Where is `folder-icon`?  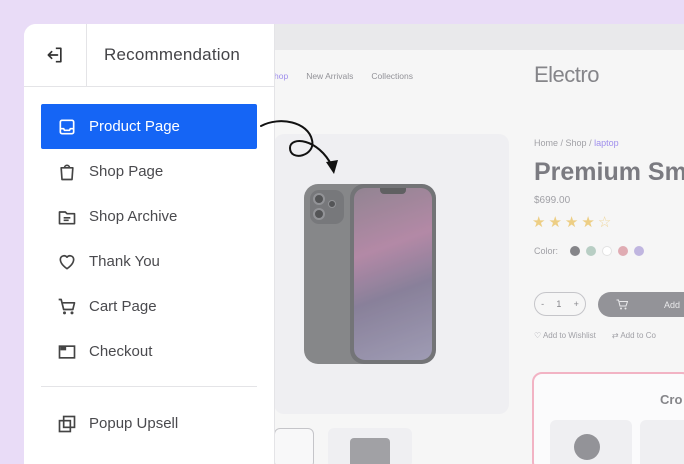 folder-icon is located at coordinates (67, 217).